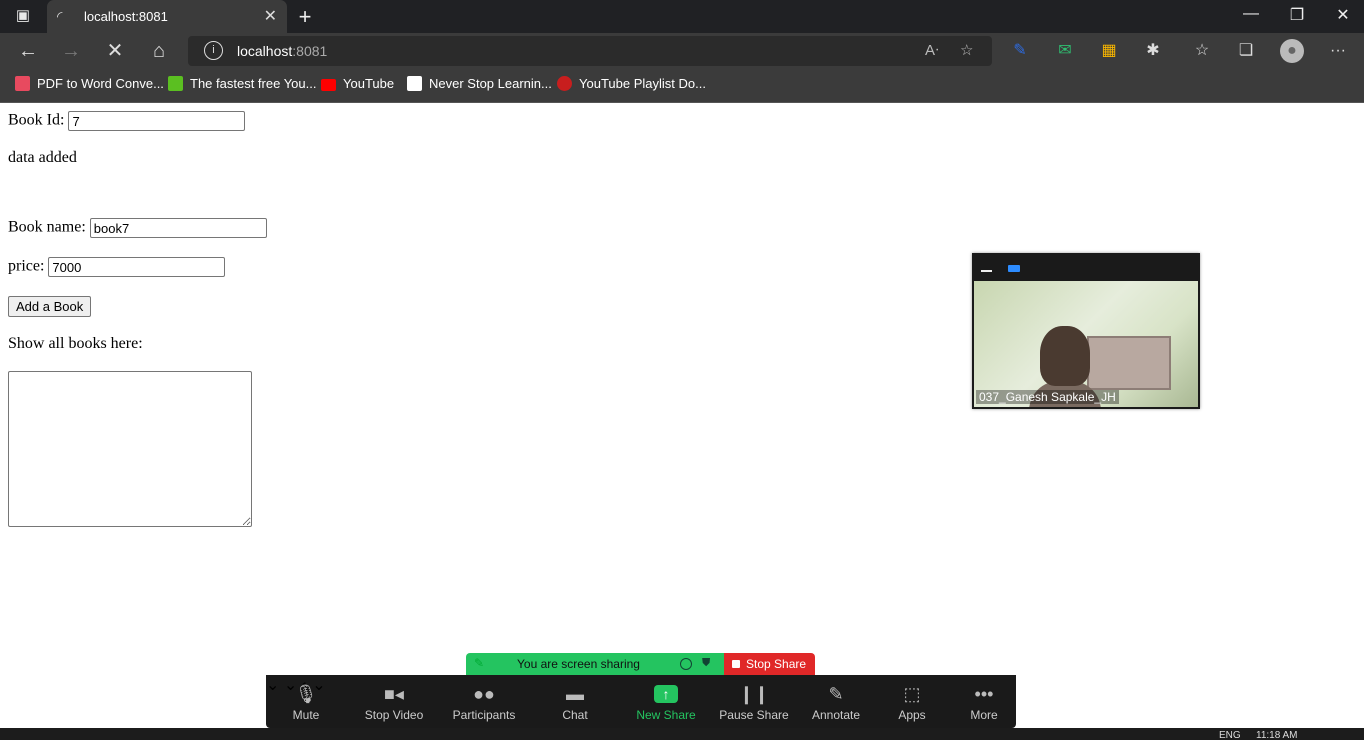  What do you see at coordinates (1014, 268) in the screenshot?
I see `switch-view-icon` at bounding box center [1014, 268].